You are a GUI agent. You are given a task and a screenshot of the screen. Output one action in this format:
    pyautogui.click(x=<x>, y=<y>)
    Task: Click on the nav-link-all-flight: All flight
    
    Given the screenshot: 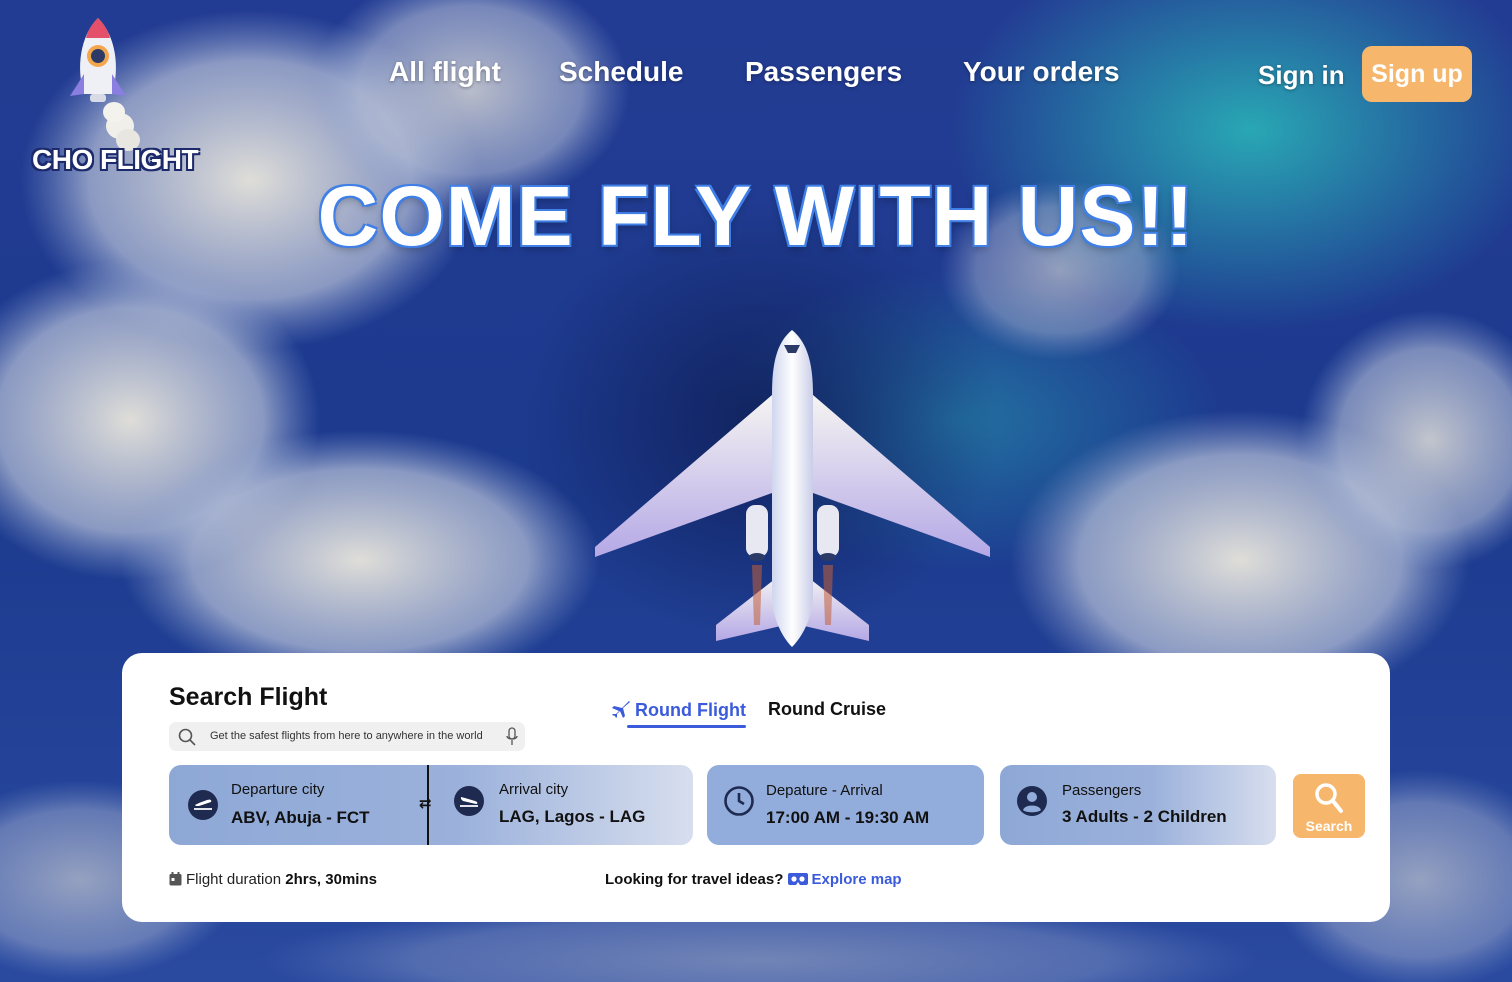 What is the action you would take?
    pyautogui.click(x=445, y=72)
    